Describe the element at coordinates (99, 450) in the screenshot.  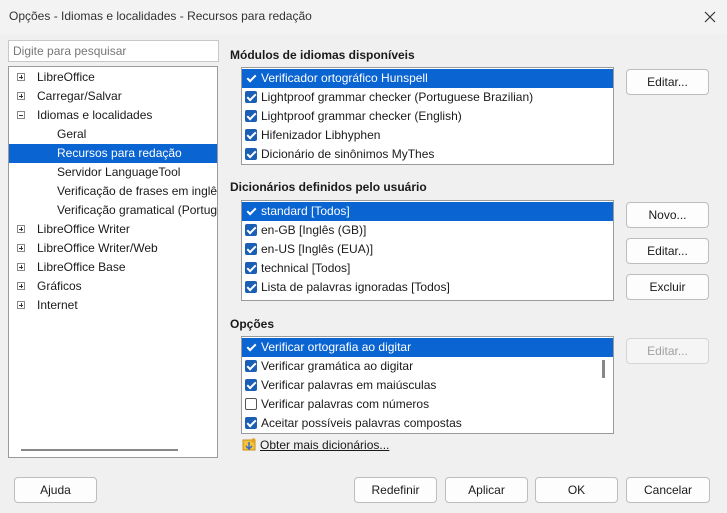
I see `tree-horizontal-scrollbar` at that location.